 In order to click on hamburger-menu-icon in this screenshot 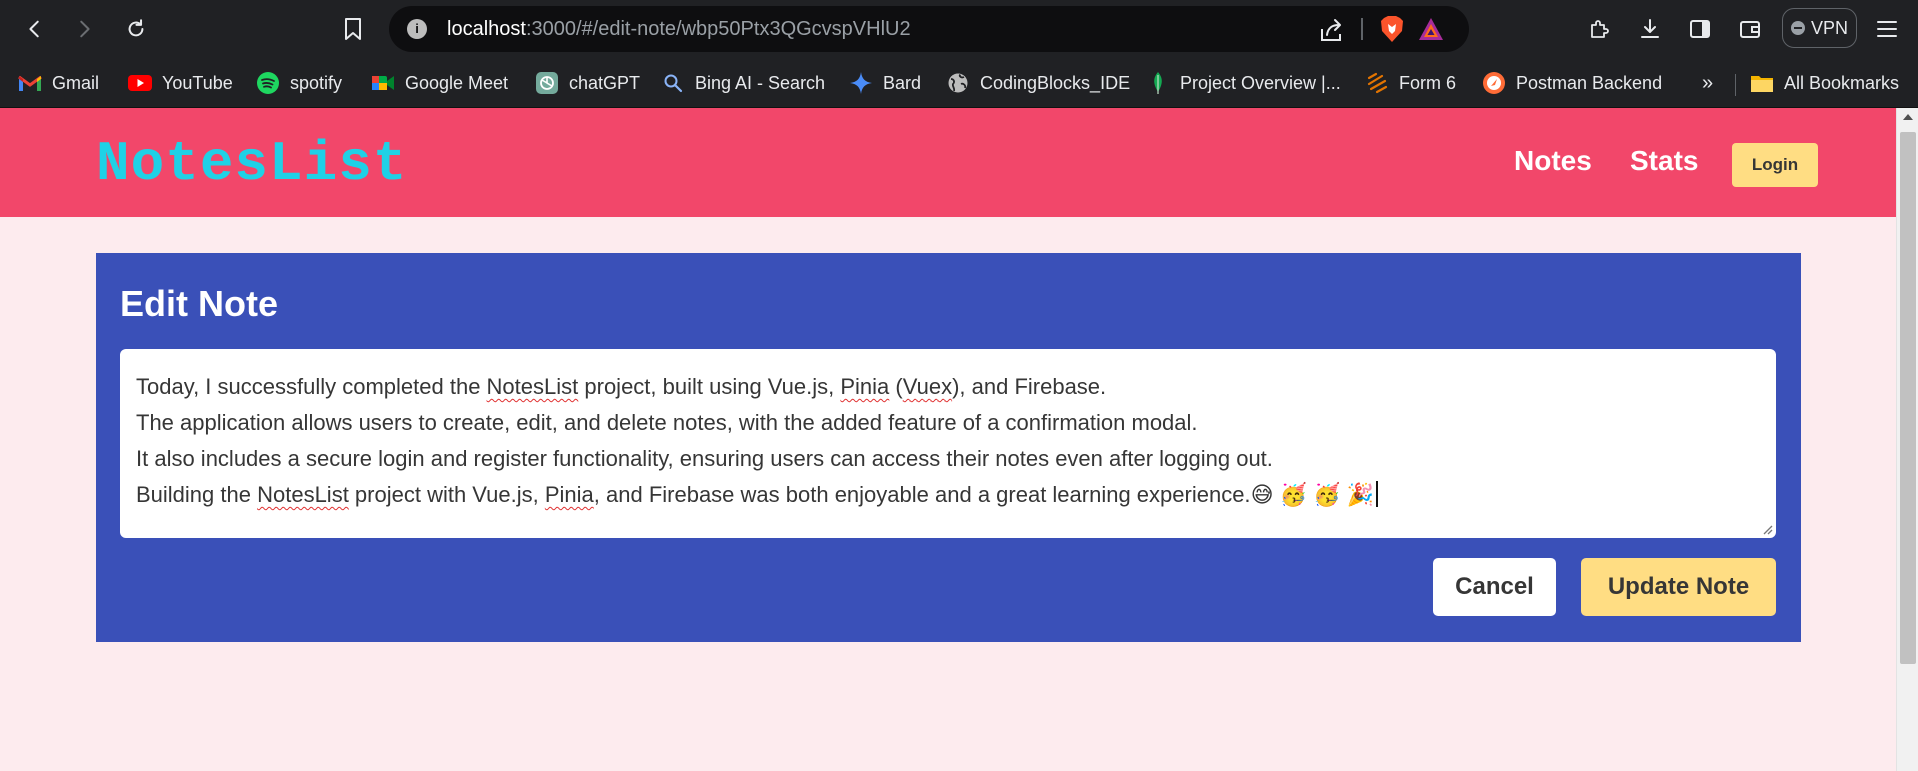, I will do `click(1887, 29)`.